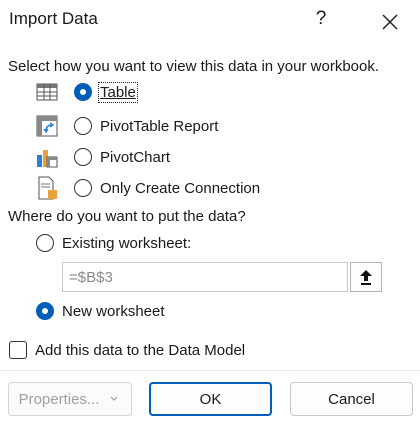 The image size is (420, 427). I want to click on location-prompt: Where do you want to put the data?, so click(127, 216).